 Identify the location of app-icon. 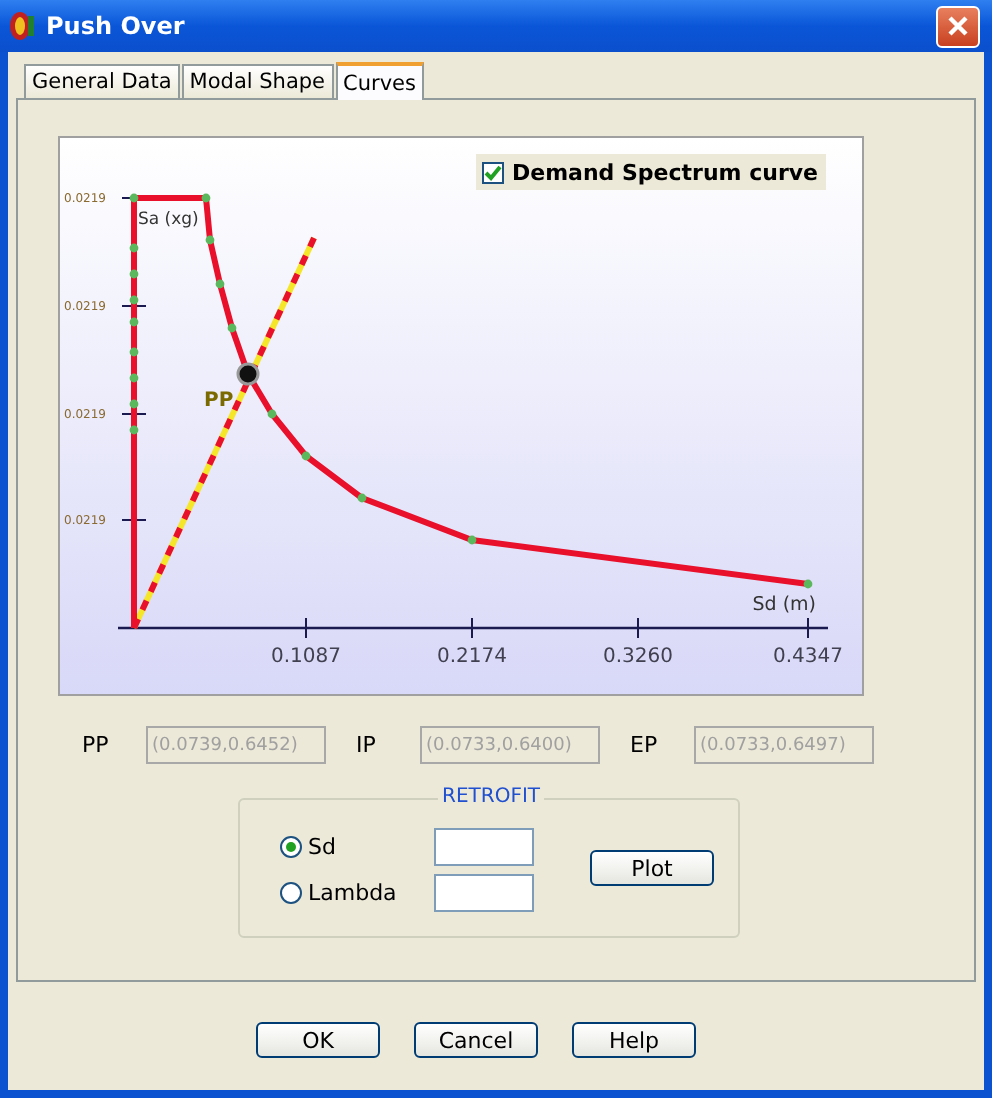
(22, 26).